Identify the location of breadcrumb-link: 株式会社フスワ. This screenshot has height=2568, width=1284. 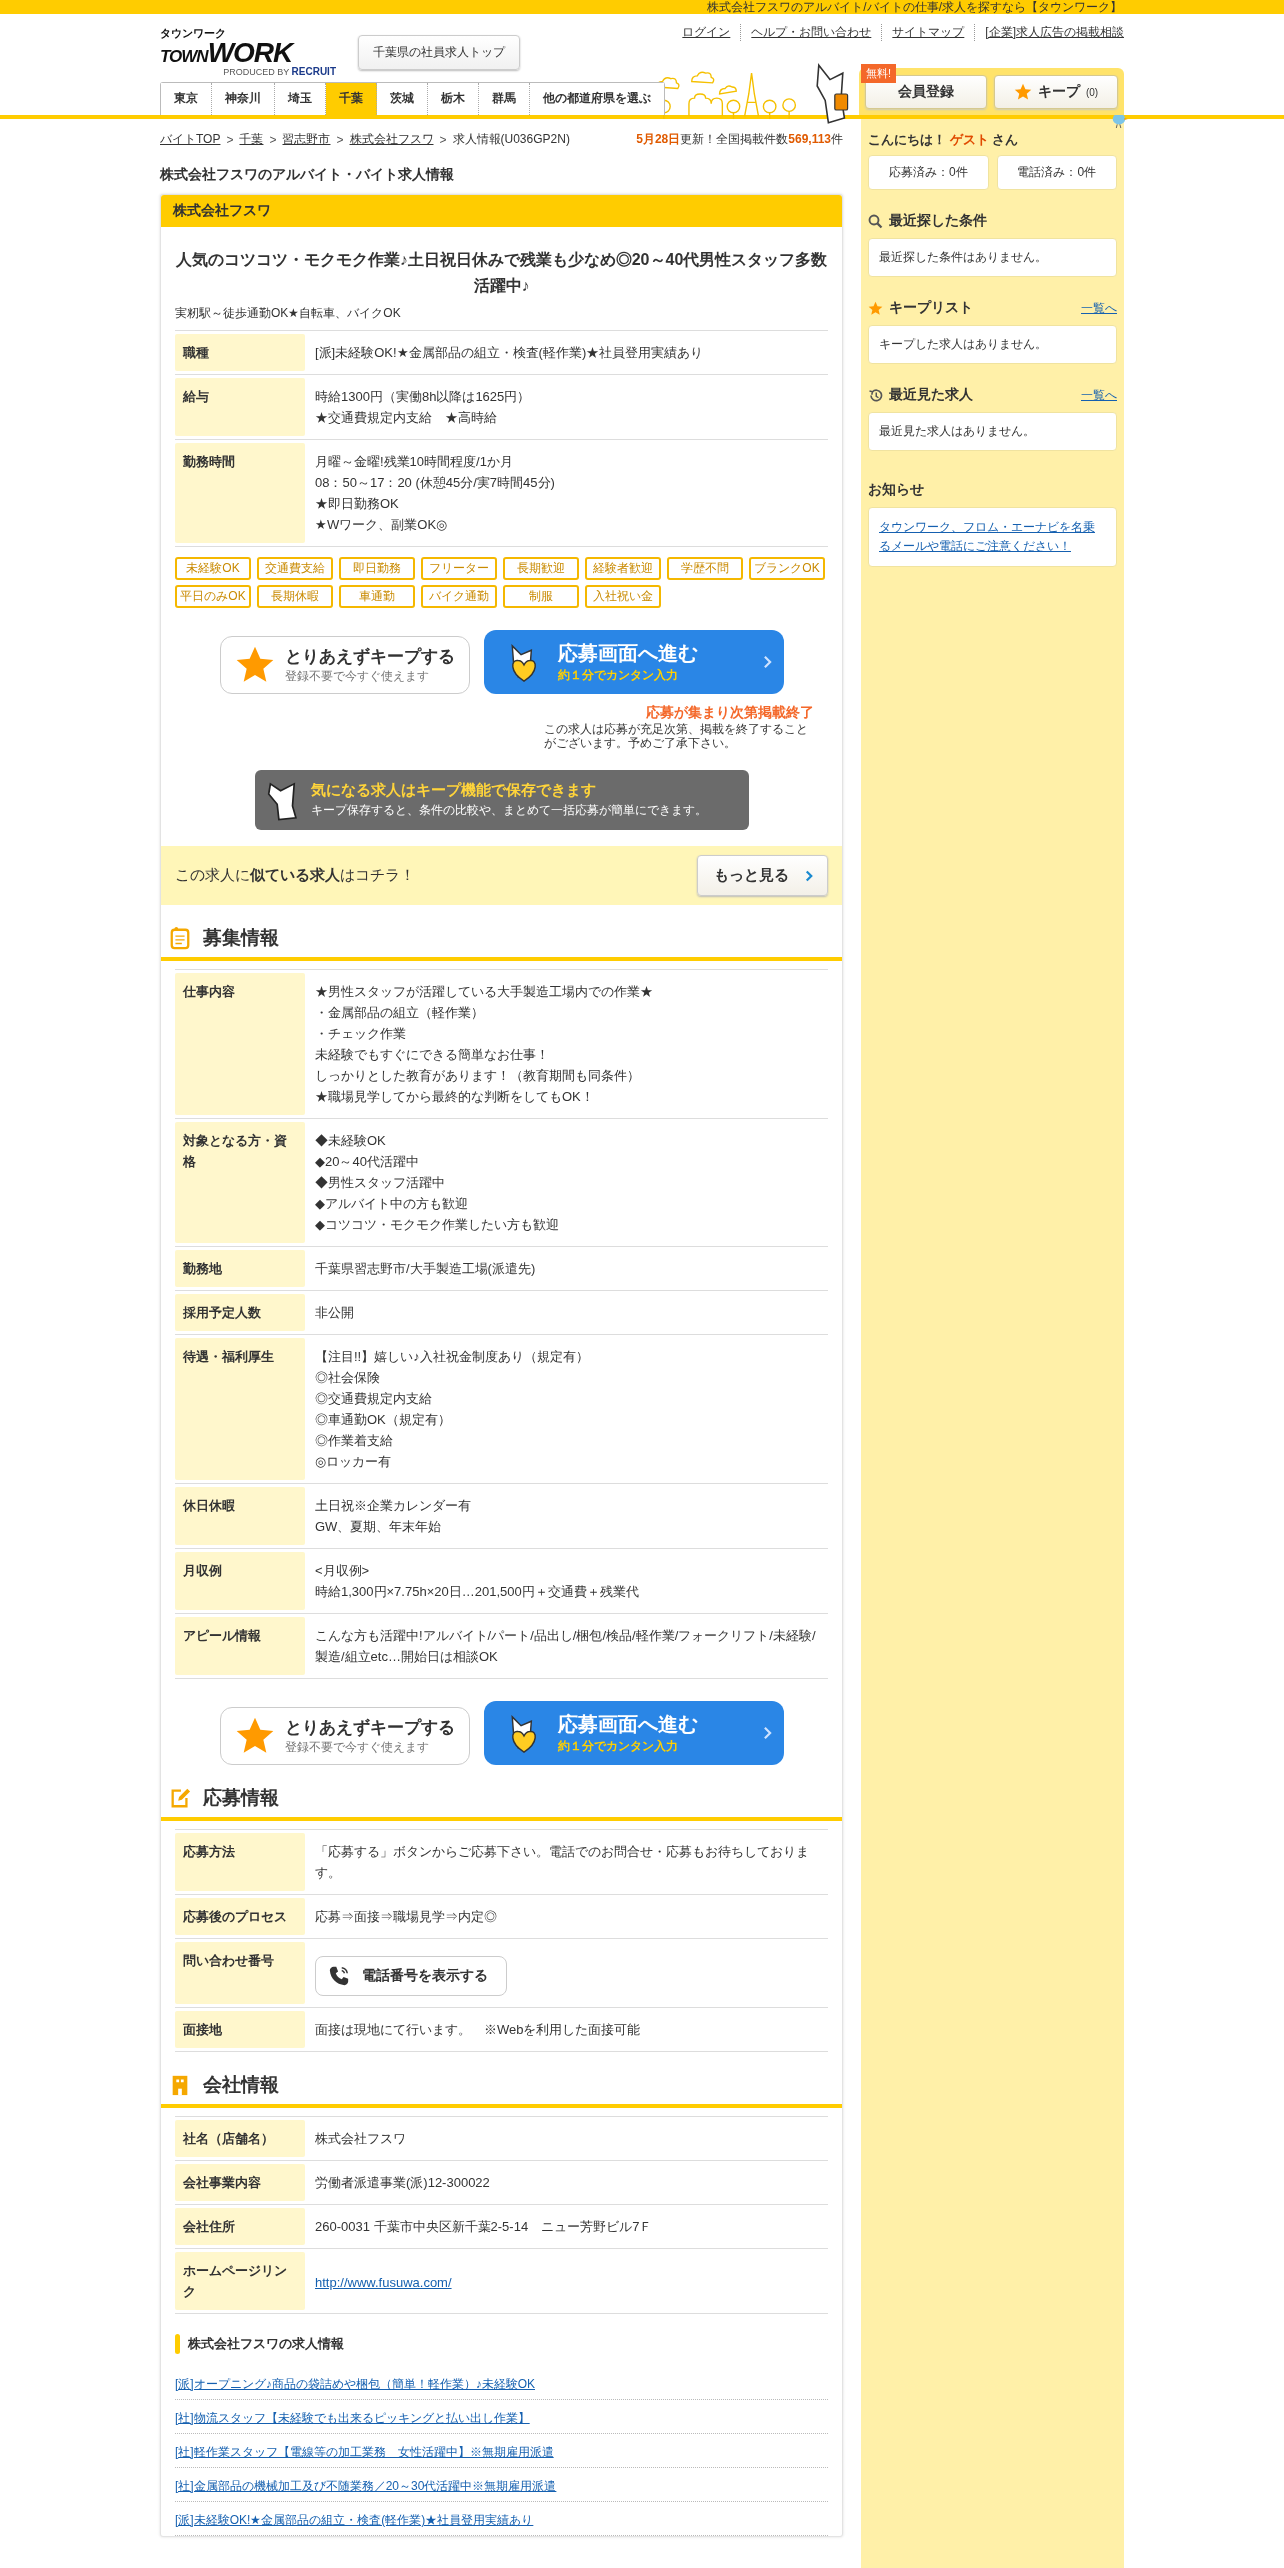
(391, 139).